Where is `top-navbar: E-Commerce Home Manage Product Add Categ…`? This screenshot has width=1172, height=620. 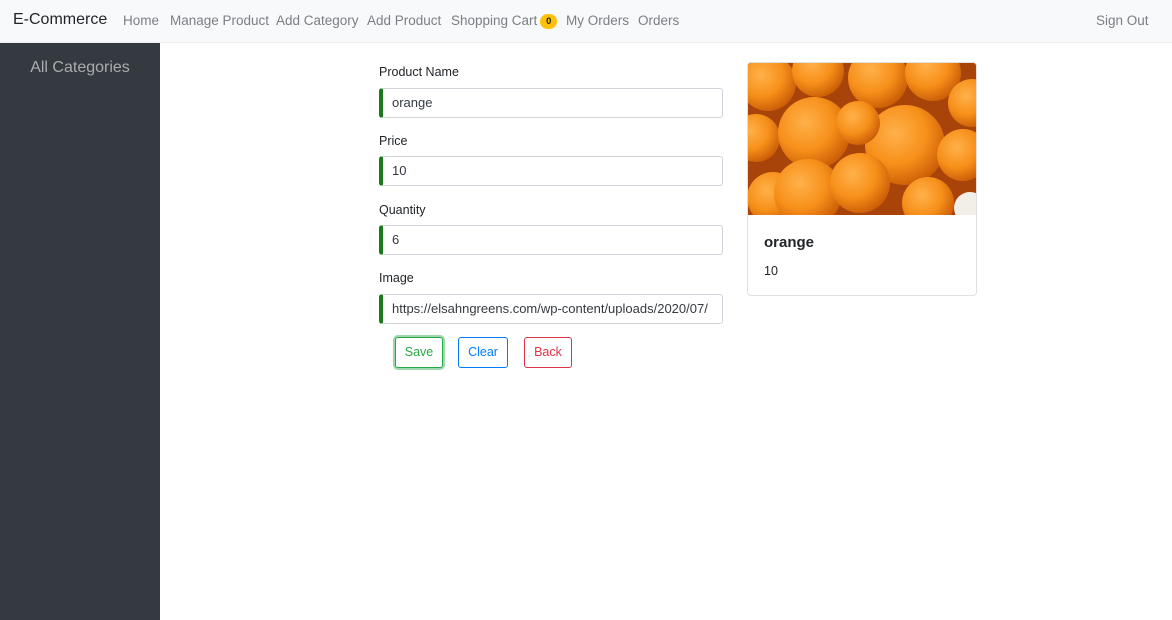 top-navbar: E-Commerce Home Manage Product Add Categ… is located at coordinates (586, 21).